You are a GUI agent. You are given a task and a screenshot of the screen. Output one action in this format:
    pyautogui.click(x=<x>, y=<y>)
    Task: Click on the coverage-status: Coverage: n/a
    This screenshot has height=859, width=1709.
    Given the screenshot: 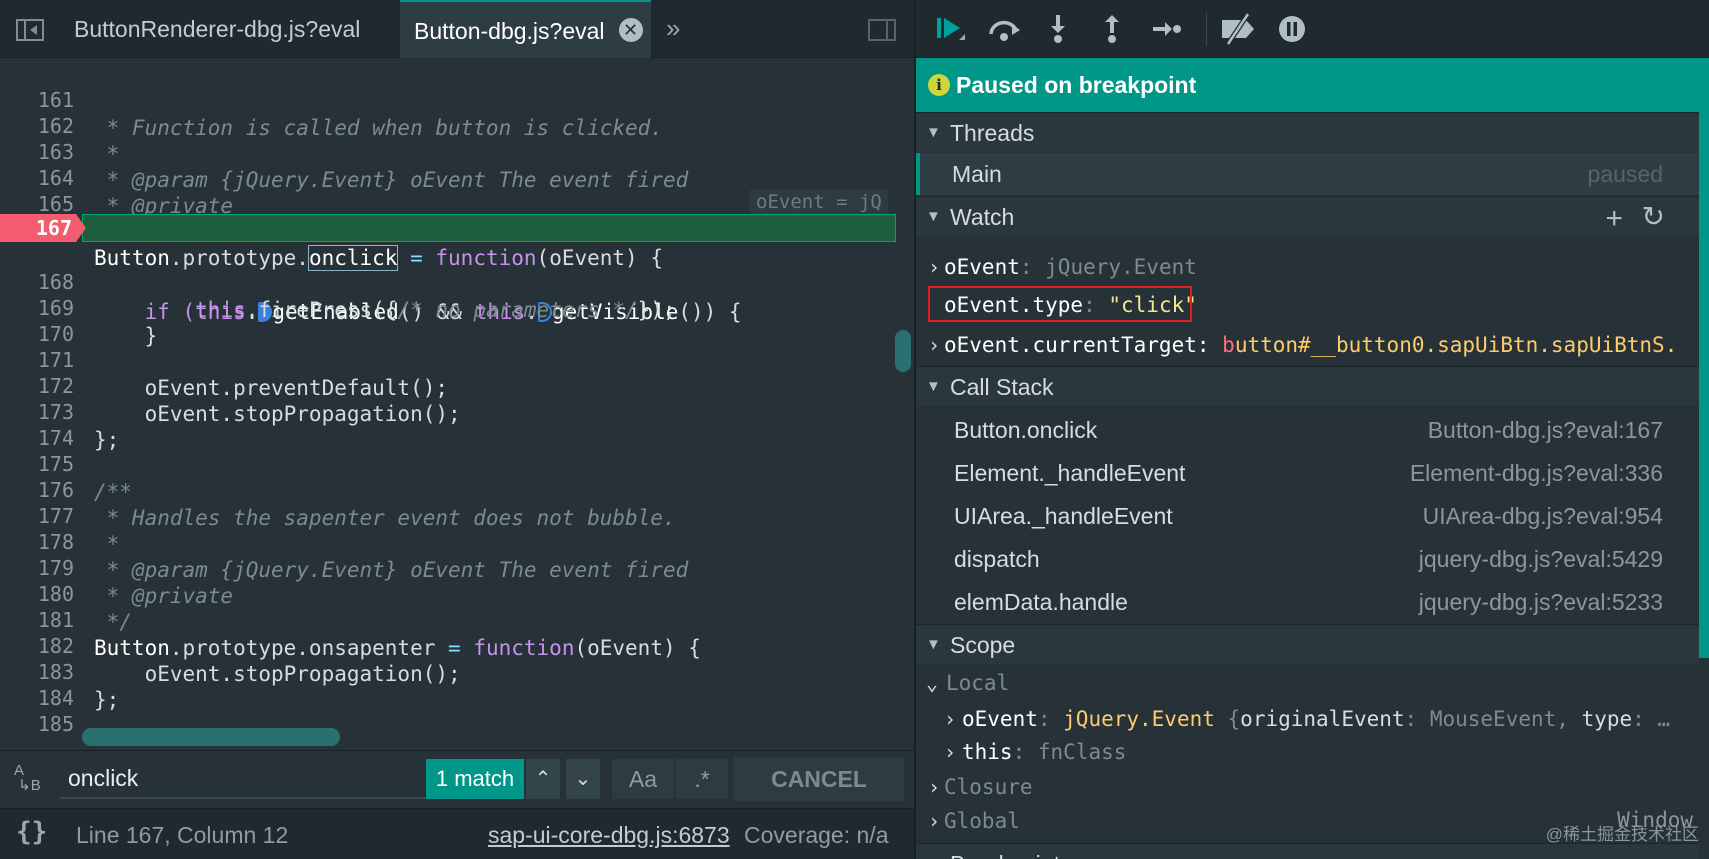 What is the action you would take?
    pyautogui.click(x=816, y=835)
    